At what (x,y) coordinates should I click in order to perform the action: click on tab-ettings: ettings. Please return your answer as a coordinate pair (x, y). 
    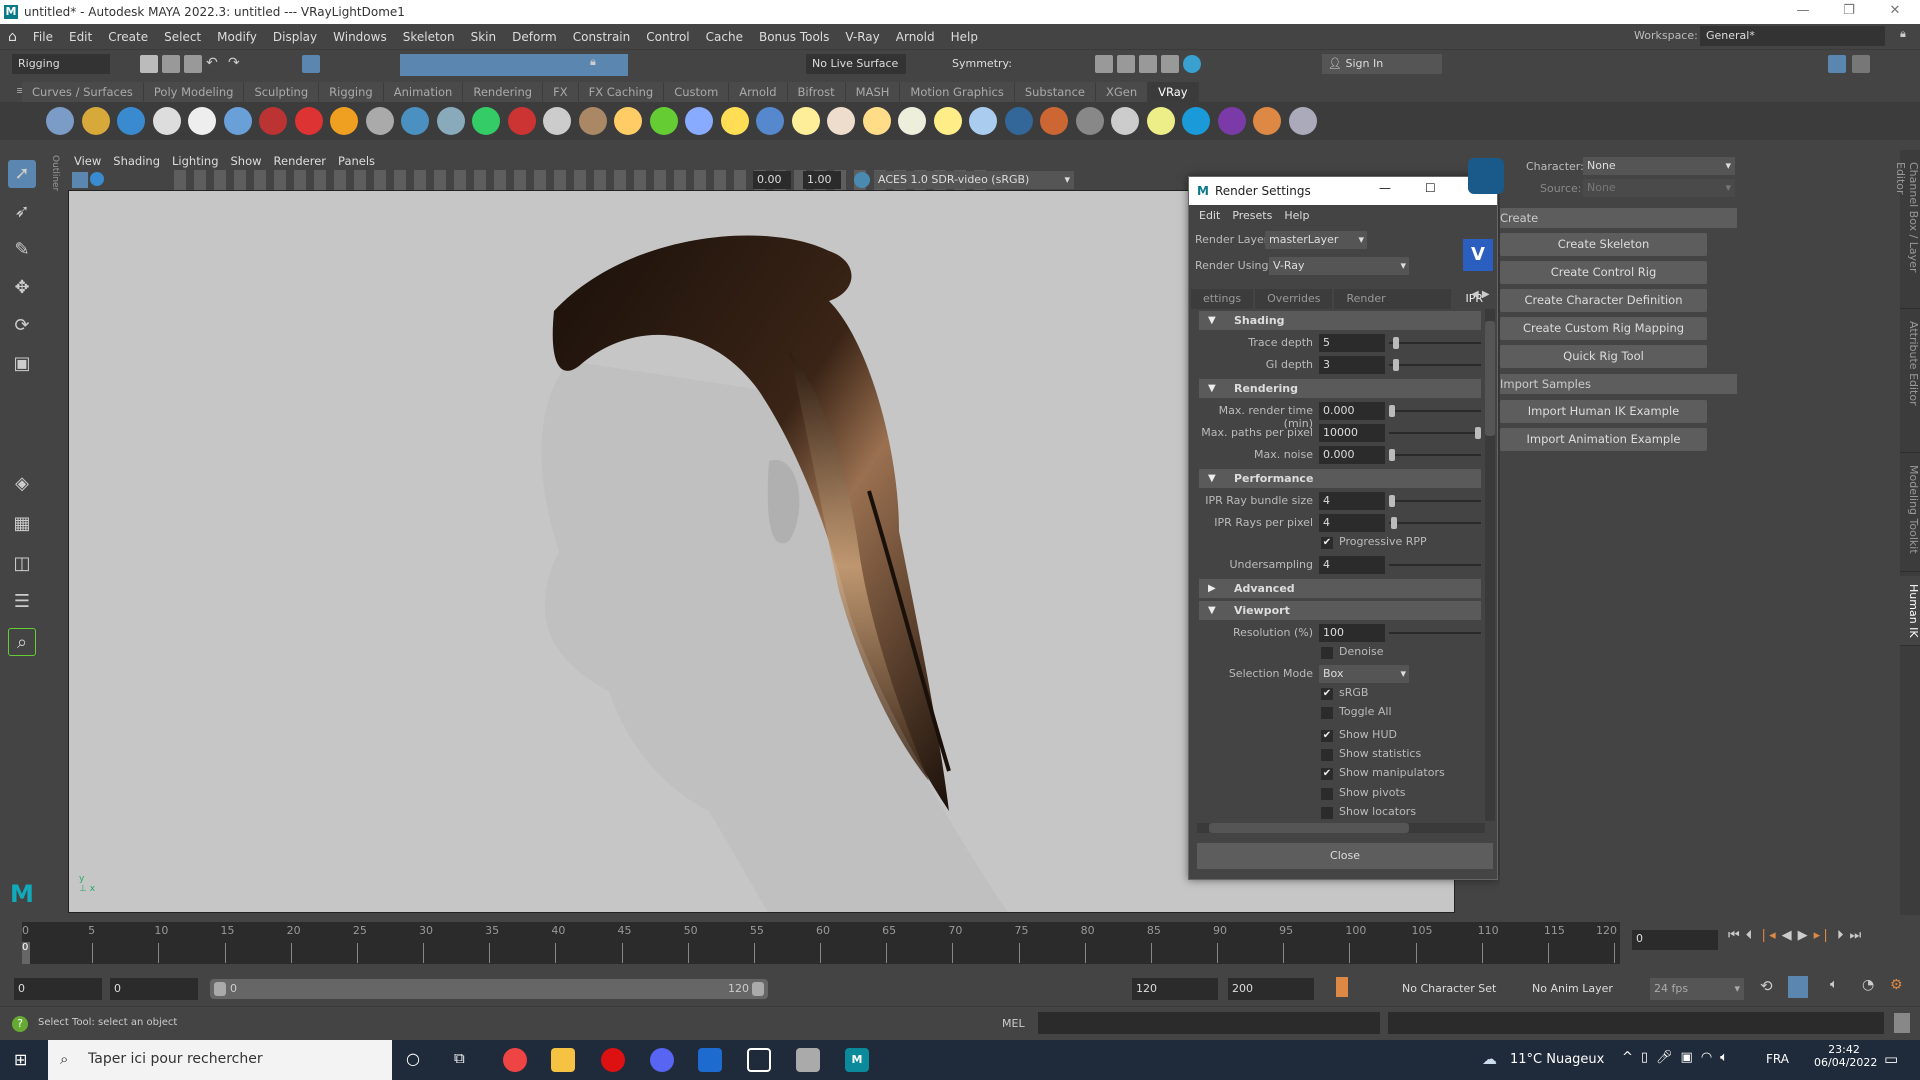
    Looking at the image, I should click on (1222, 299).